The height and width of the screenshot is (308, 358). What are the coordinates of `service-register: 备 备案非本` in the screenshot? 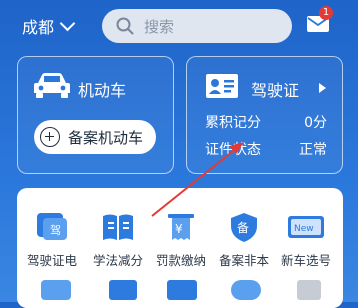 It's located at (244, 239).